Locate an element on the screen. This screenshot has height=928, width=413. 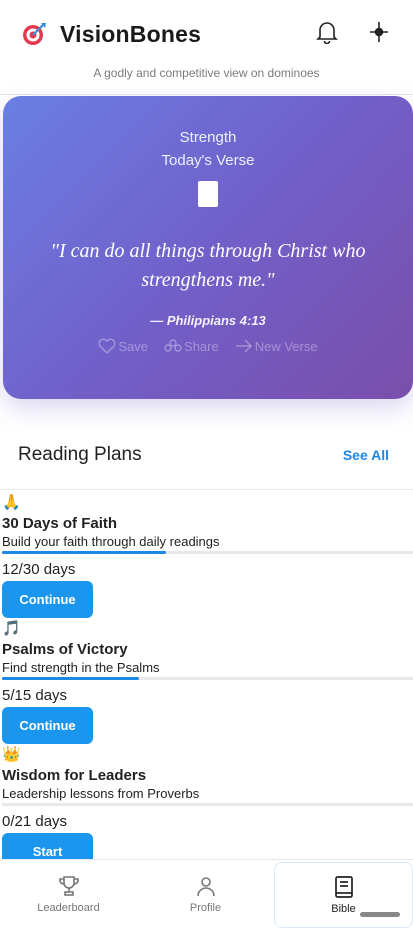
verse-reference: — Philippians 4:13 is located at coordinates (208, 320).